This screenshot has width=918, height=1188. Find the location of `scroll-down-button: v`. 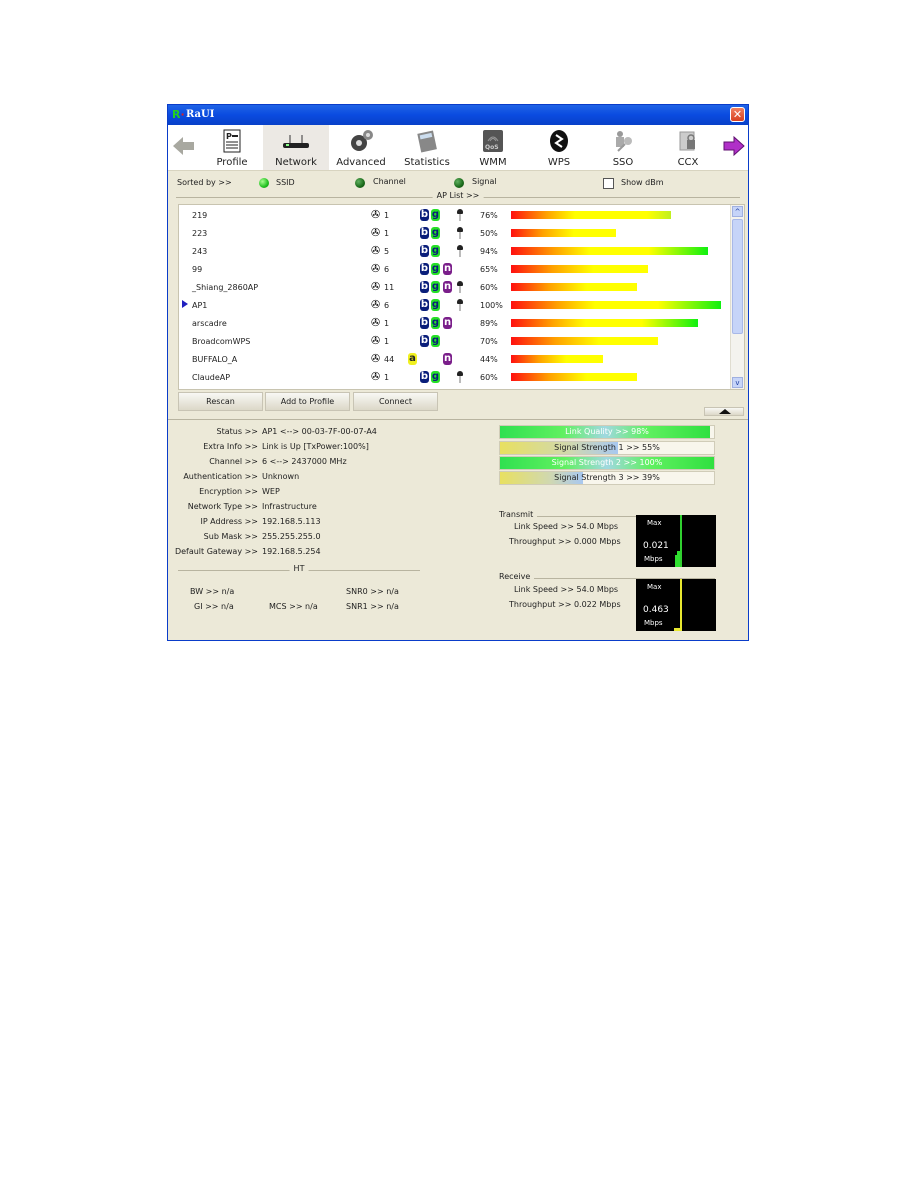

scroll-down-button: v is located at coordinates (737, 382).